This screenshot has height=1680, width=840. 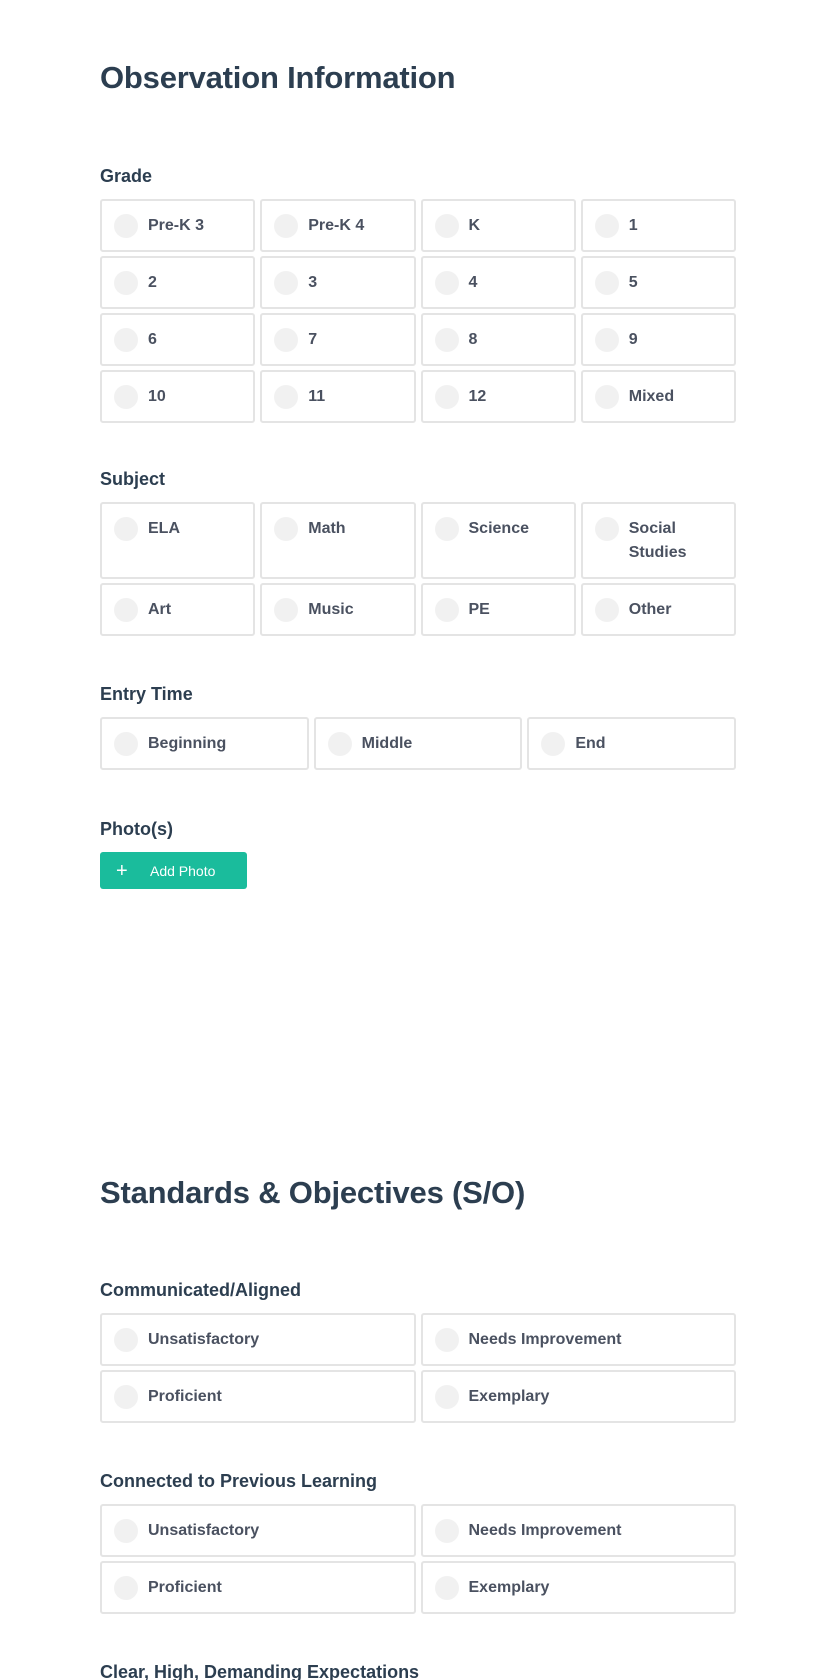 I want to click on grade-option: 9, so click(x=658, y=339).